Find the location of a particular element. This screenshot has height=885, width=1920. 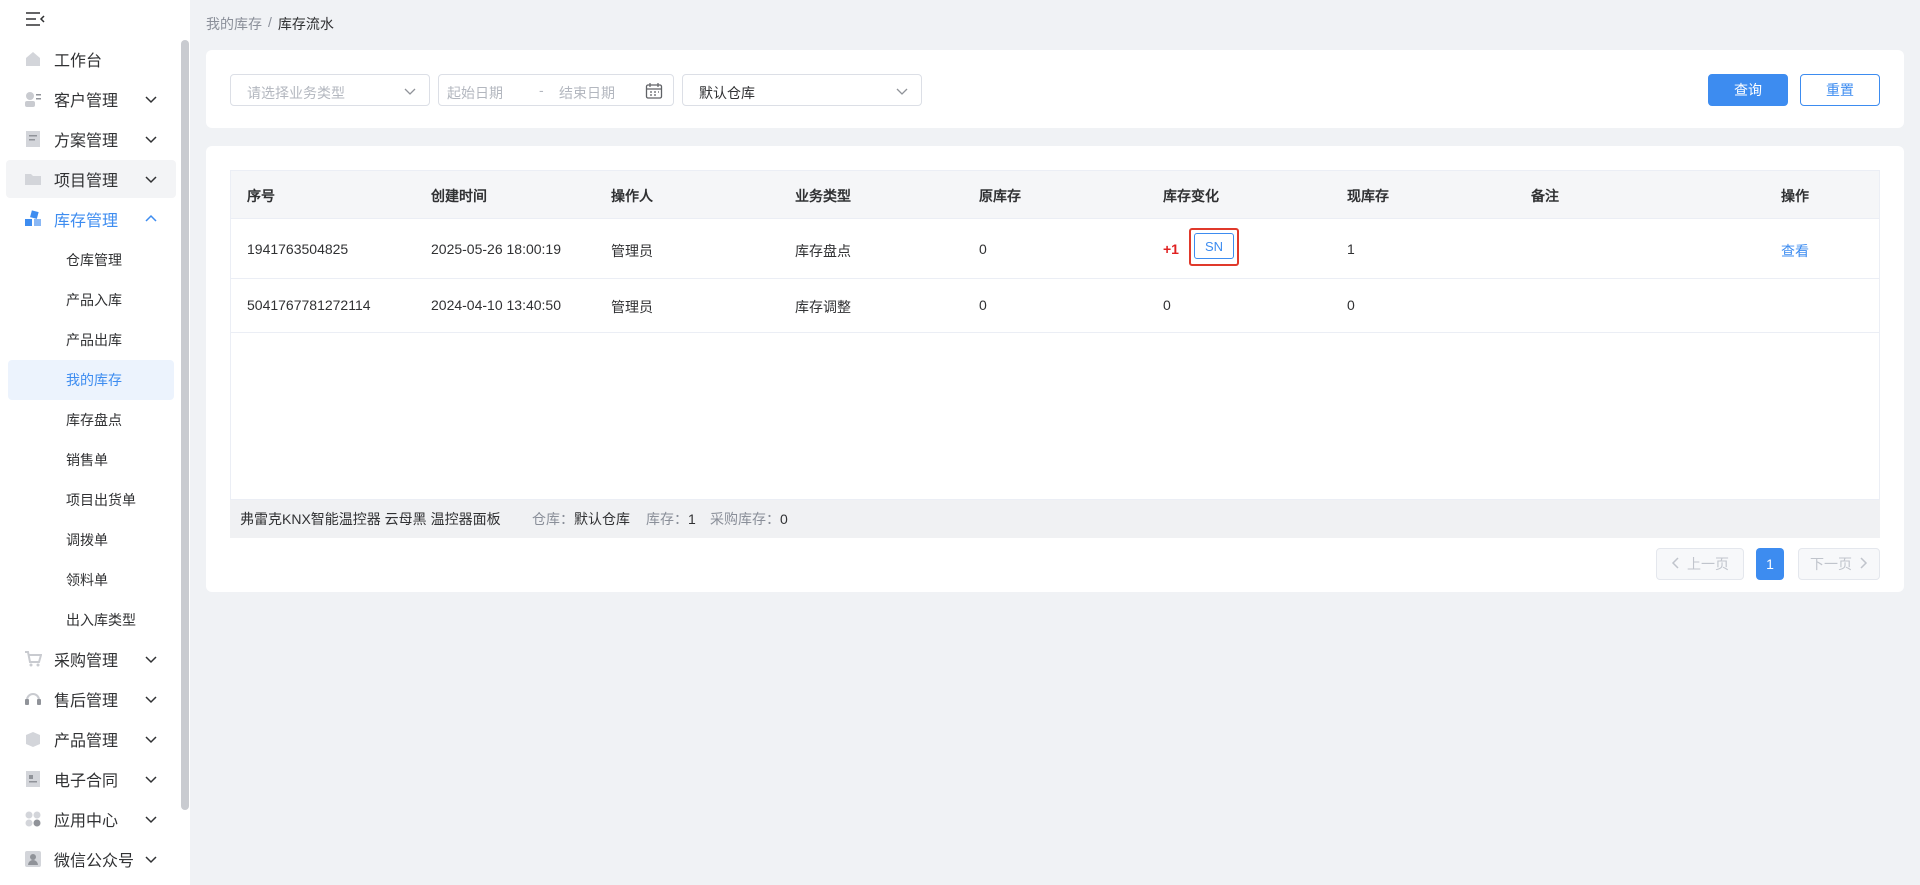

menu-item-customer: 客户管理 is located at coordinates (91, 99).